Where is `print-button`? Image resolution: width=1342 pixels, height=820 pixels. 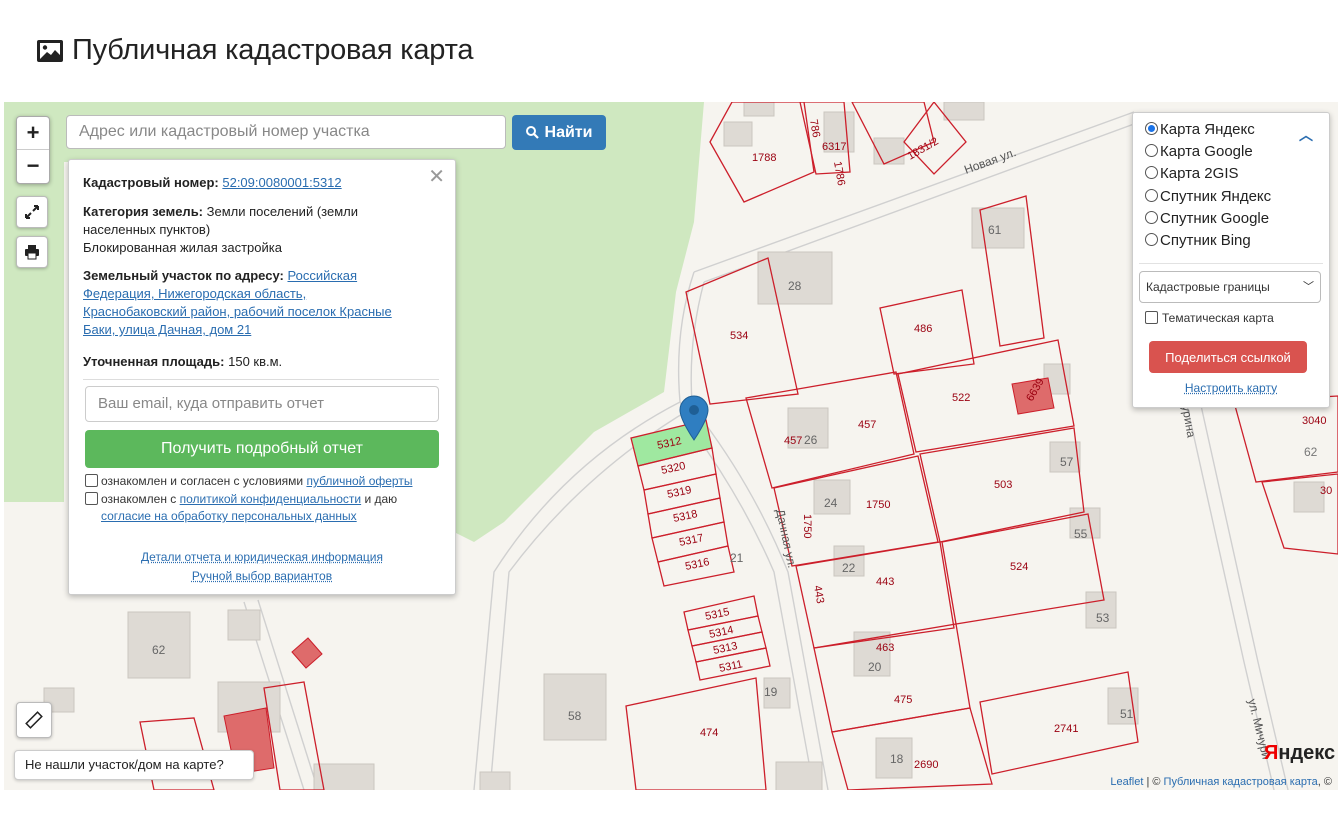 print-button is located at coordinates (32, 252).